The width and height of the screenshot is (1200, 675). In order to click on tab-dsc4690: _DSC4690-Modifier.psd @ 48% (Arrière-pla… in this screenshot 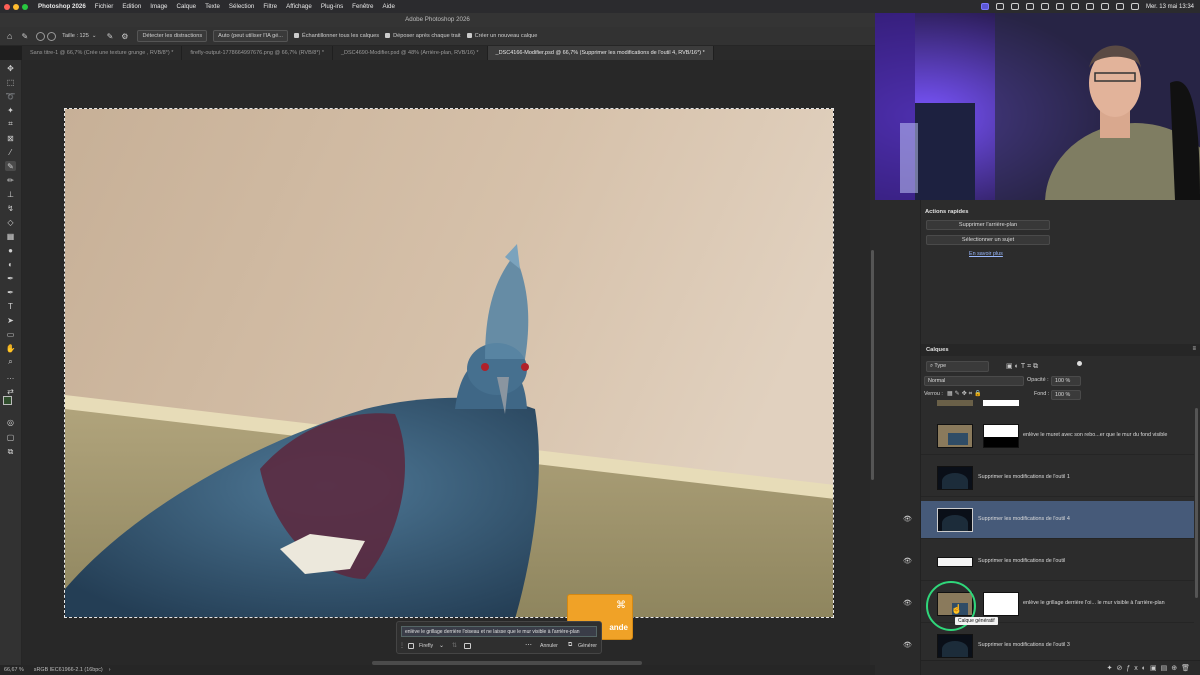, I will do `click(410, 53)`.